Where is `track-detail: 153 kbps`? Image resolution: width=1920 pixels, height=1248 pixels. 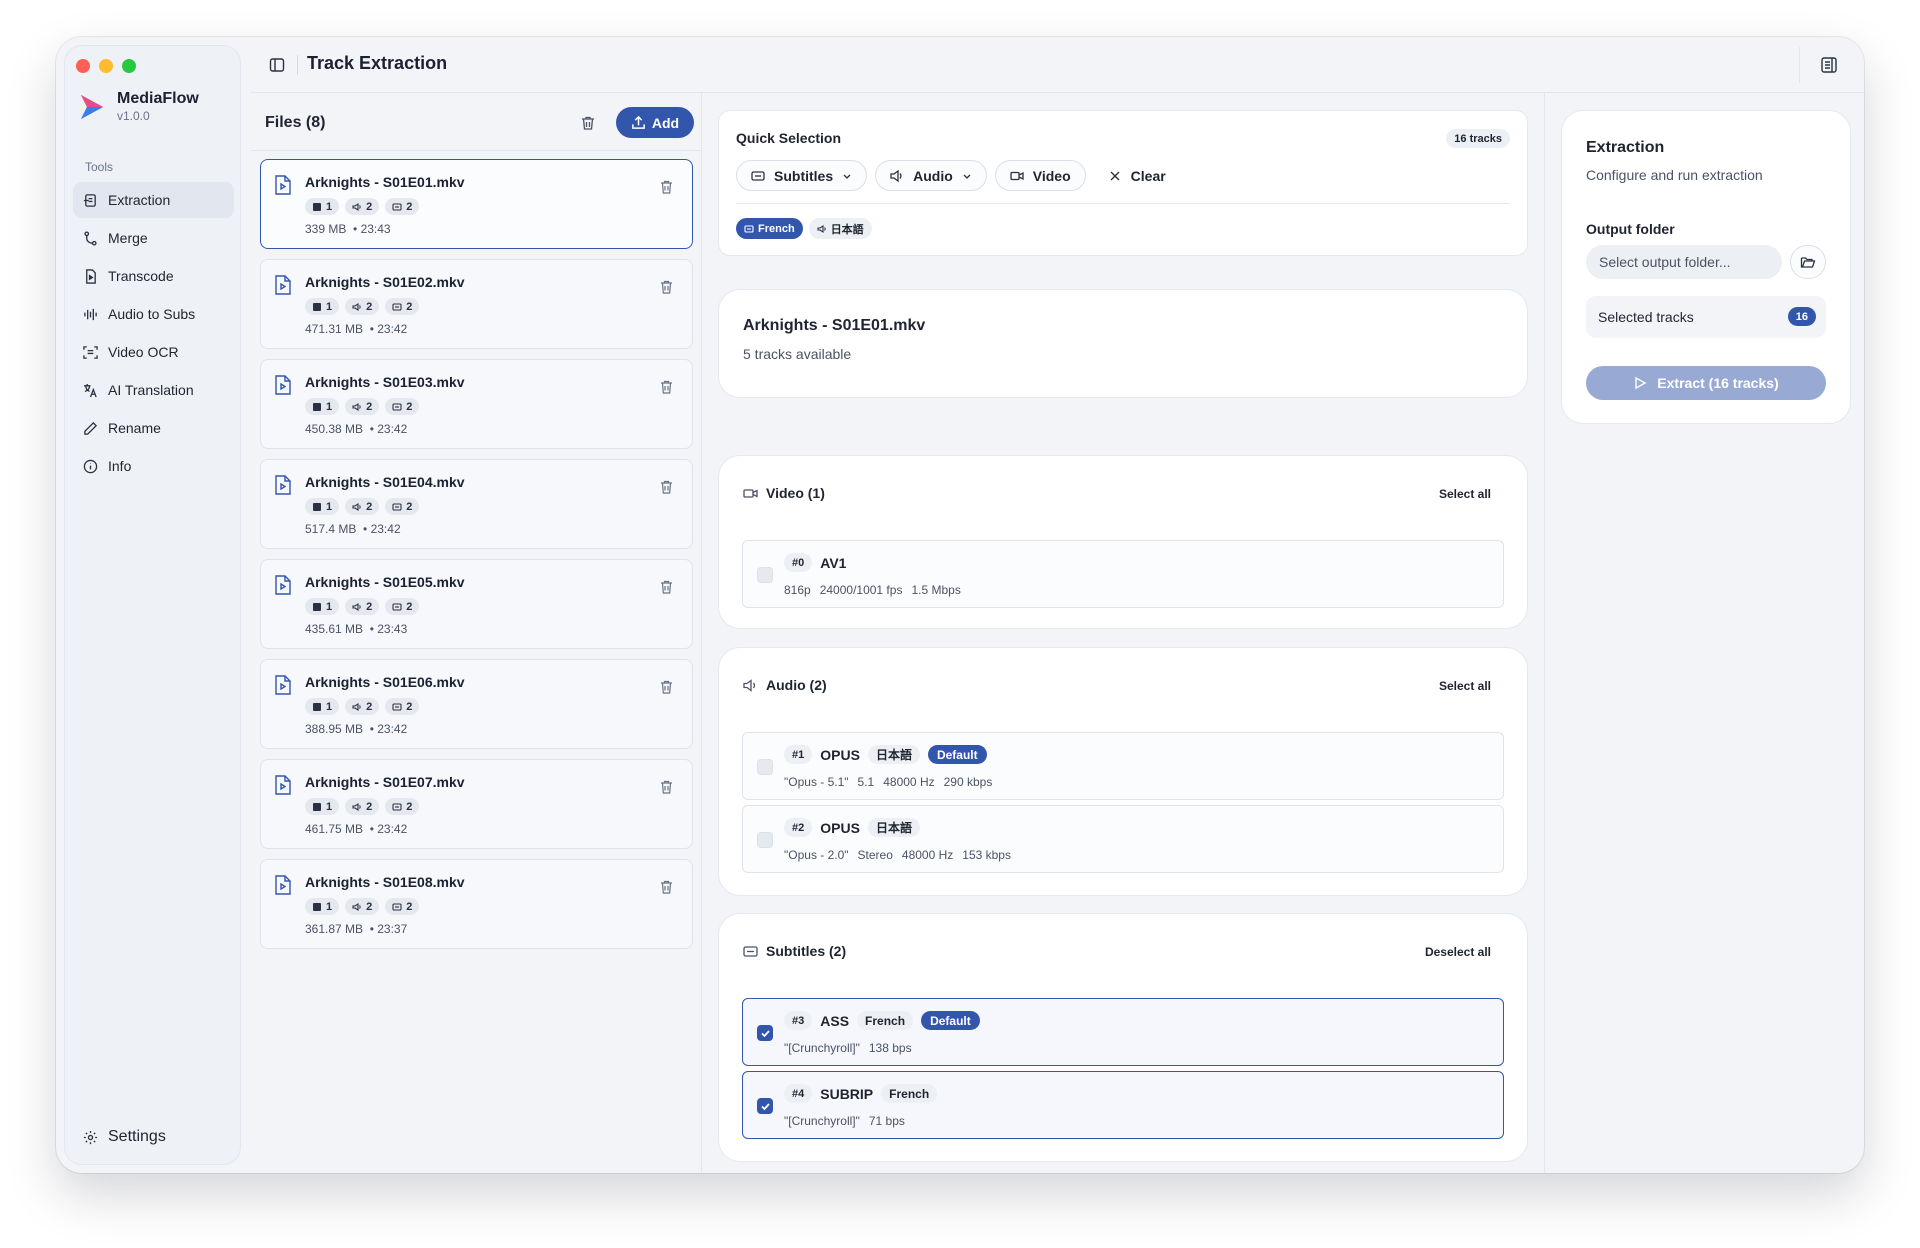 track-detail: 153 kbps is located at coordinates (986, 855).